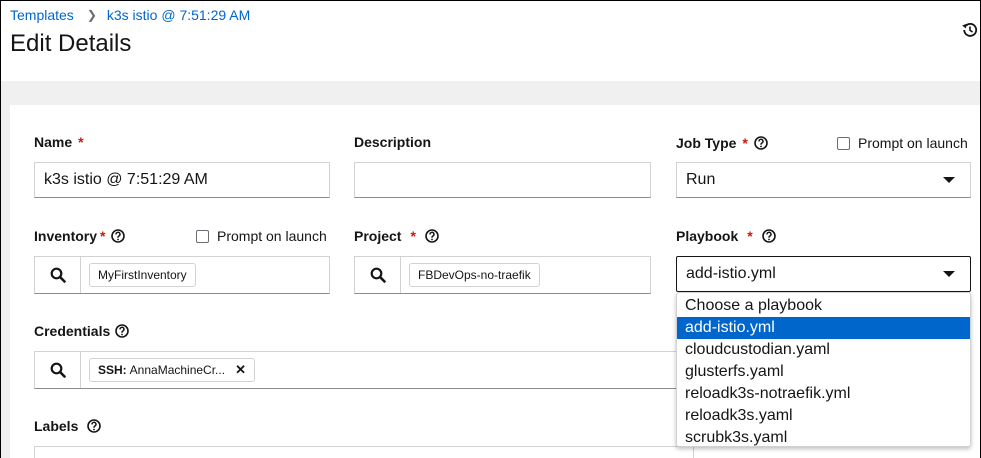 This screenshot has height=458, width=981. Describe the element at coordinates (240, 370) in the screenshot. I see `close-icon: ✕` at that location.